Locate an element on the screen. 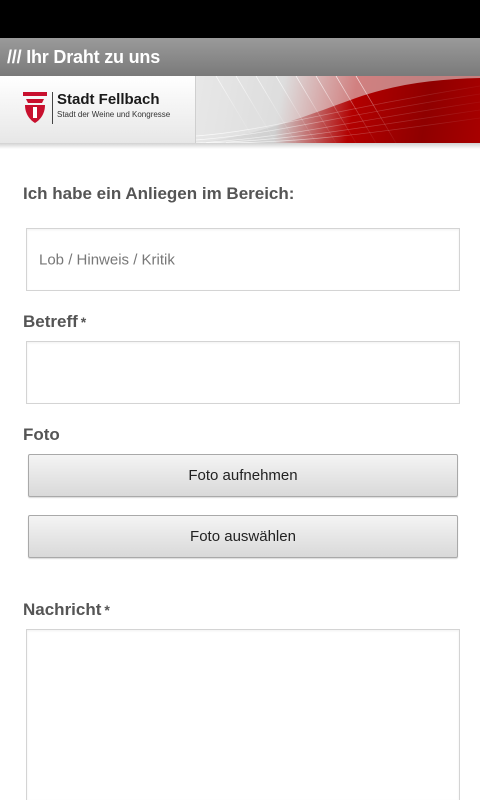 The image size is (480, 800). subject-input is located at coordinates (243, 372).